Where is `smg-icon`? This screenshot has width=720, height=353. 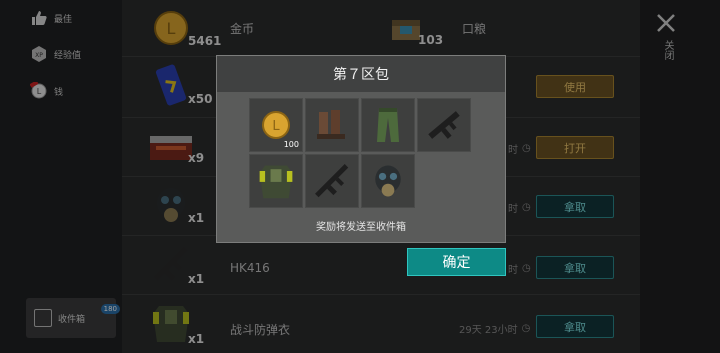 smg-icon is located at coordinates (444, 125).